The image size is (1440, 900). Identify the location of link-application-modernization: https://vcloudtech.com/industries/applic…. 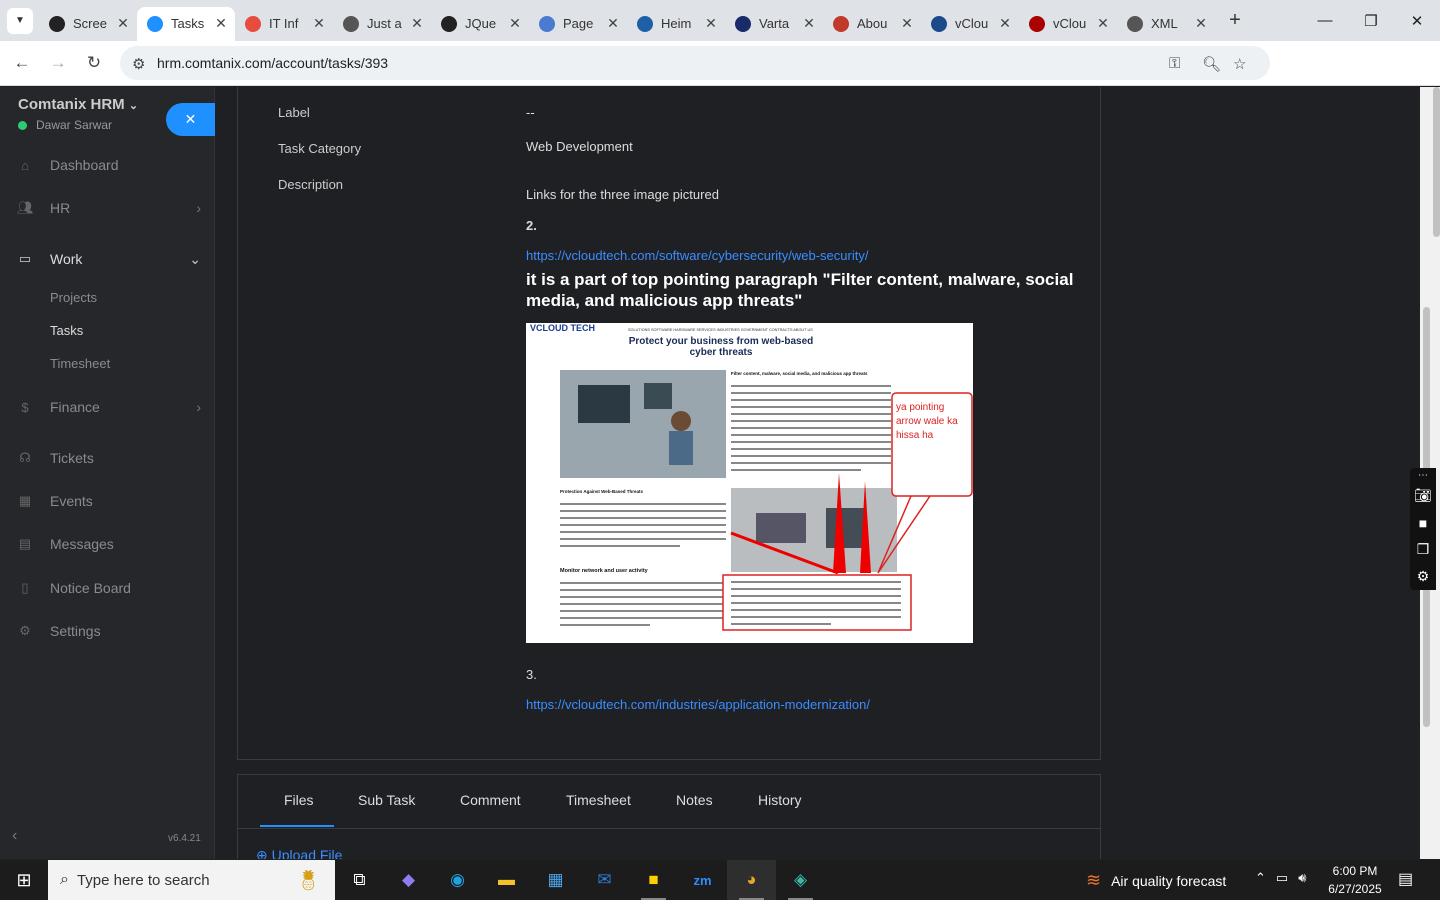
(698, 704).